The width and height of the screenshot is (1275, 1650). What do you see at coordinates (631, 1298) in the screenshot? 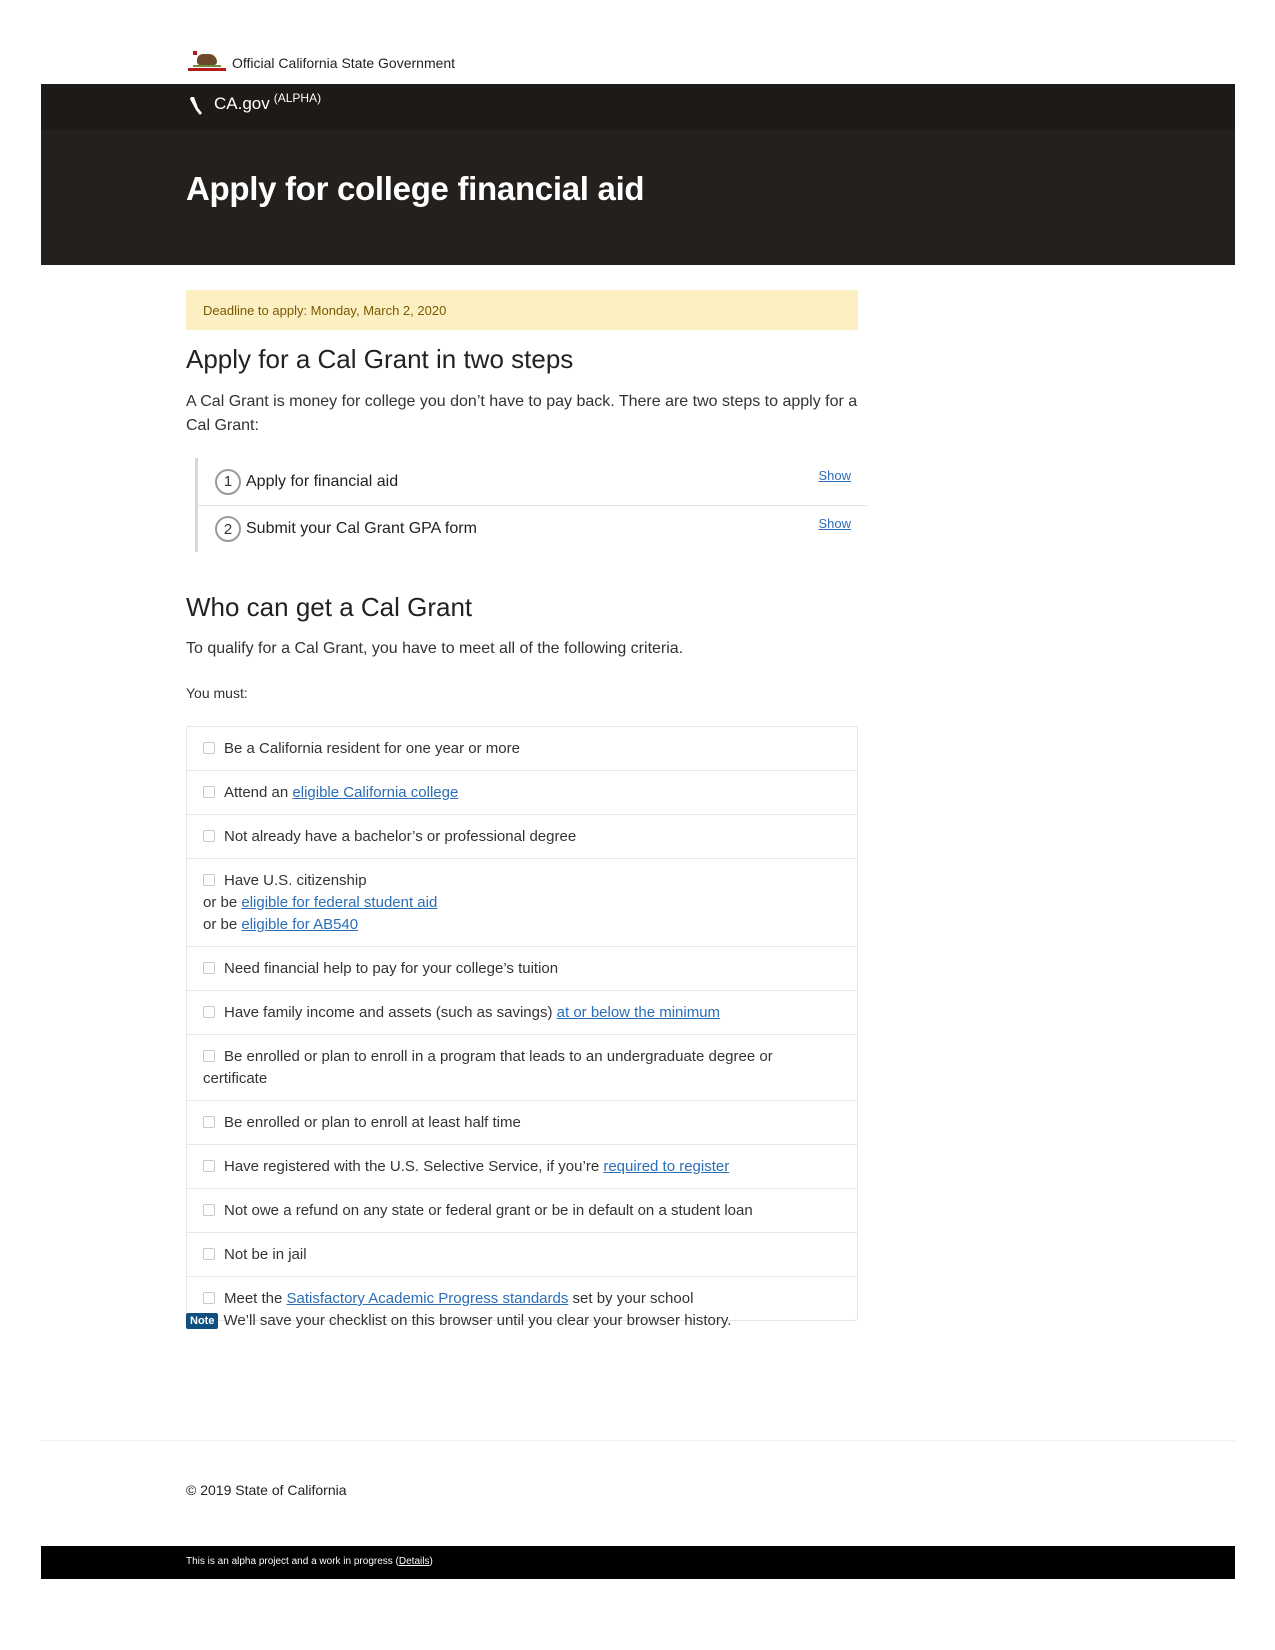
I see `criterion-text: set by your school` at bounding box center [631, 1298].